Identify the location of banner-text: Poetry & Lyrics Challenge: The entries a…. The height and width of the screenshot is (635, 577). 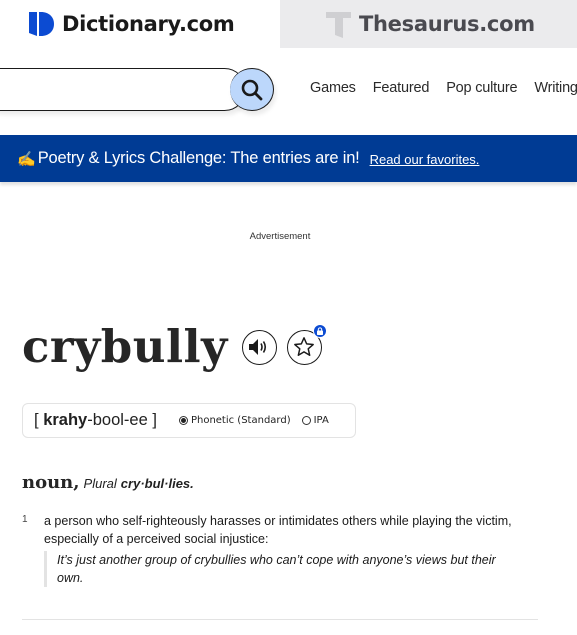
(198, 158).